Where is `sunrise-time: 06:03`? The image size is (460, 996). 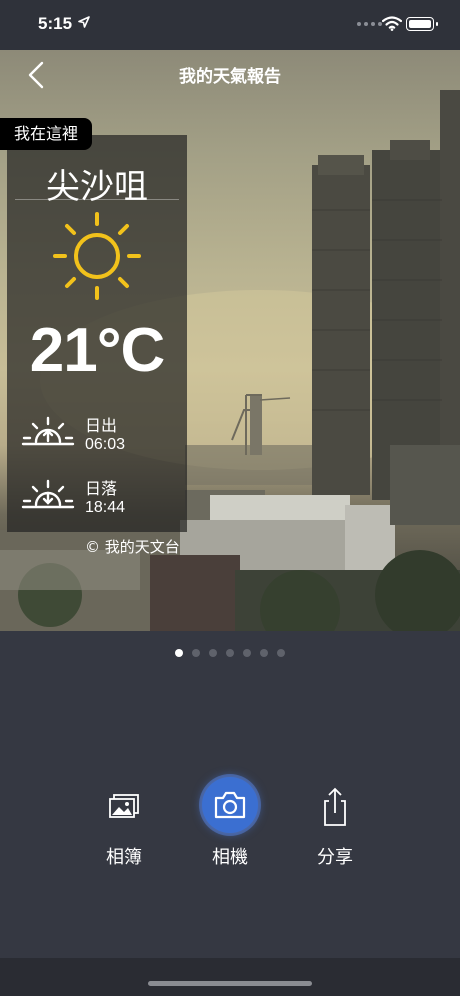 sunrise-time: 06:03 is located at coordinates (105, 444).